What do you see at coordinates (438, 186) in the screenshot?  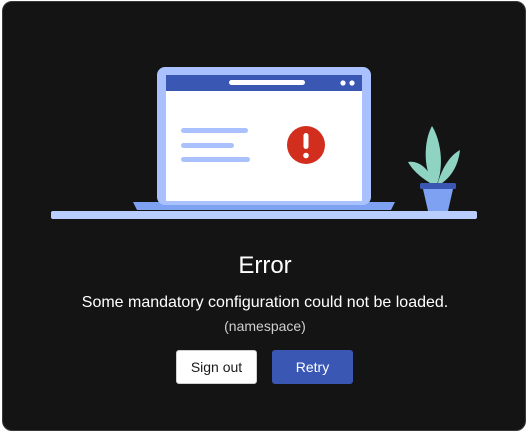 I see `pot-rim` at bounding box center [438, 186].